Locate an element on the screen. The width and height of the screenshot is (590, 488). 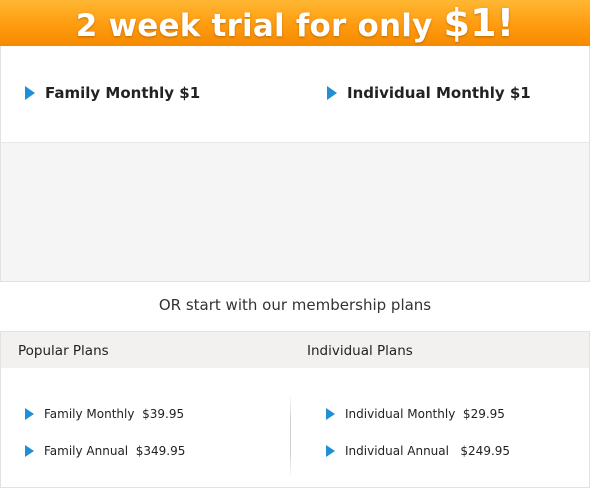
trial-option-individual-monthly: Individual Monthly $1 is located at coordinates (429, 93).